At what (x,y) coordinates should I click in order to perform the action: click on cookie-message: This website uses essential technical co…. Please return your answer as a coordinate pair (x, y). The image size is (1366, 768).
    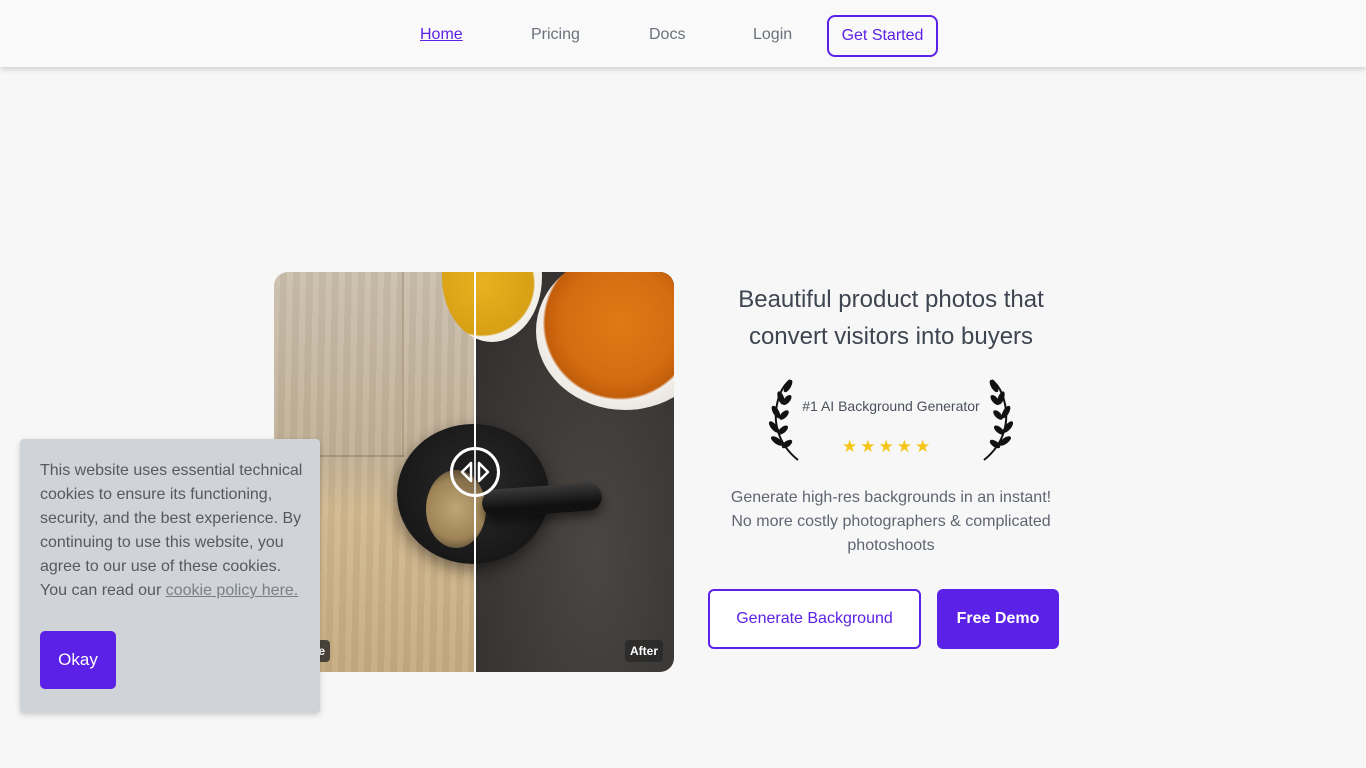
    Looking at the image, I should click on (174, 531).